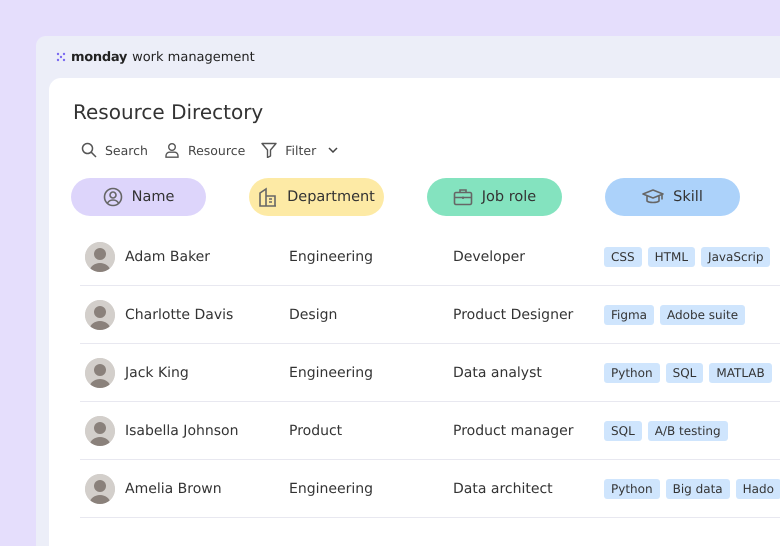 The height and width of the screenshot is (546, 780). What do you see at coordinates (193, 57) in the screenshot?
I see `brand-suffix: work management` at bounding box center [193, 57].